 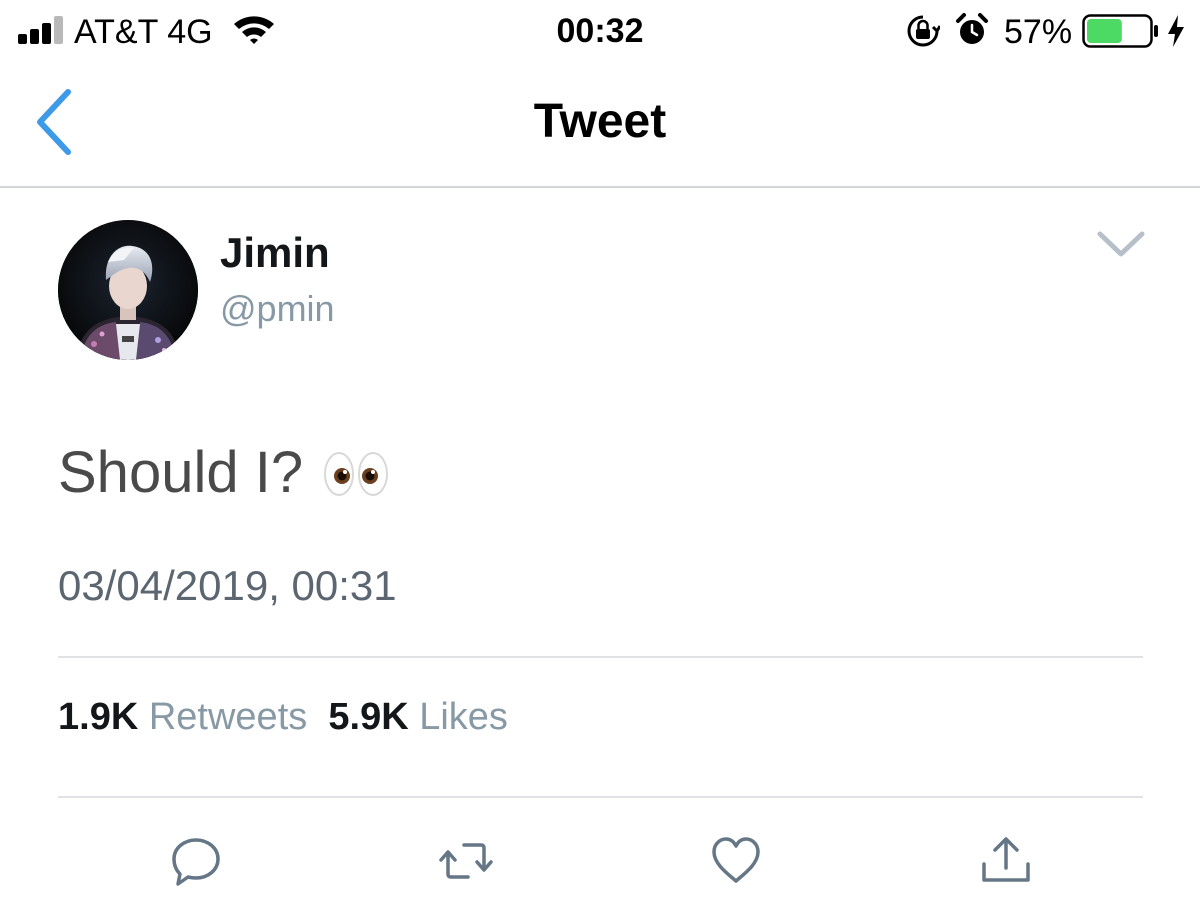 What do you see at coordinates (98, 717) in the screenshot?
I see `retweets-count: 1.9K` at bounding box center [98, 717].